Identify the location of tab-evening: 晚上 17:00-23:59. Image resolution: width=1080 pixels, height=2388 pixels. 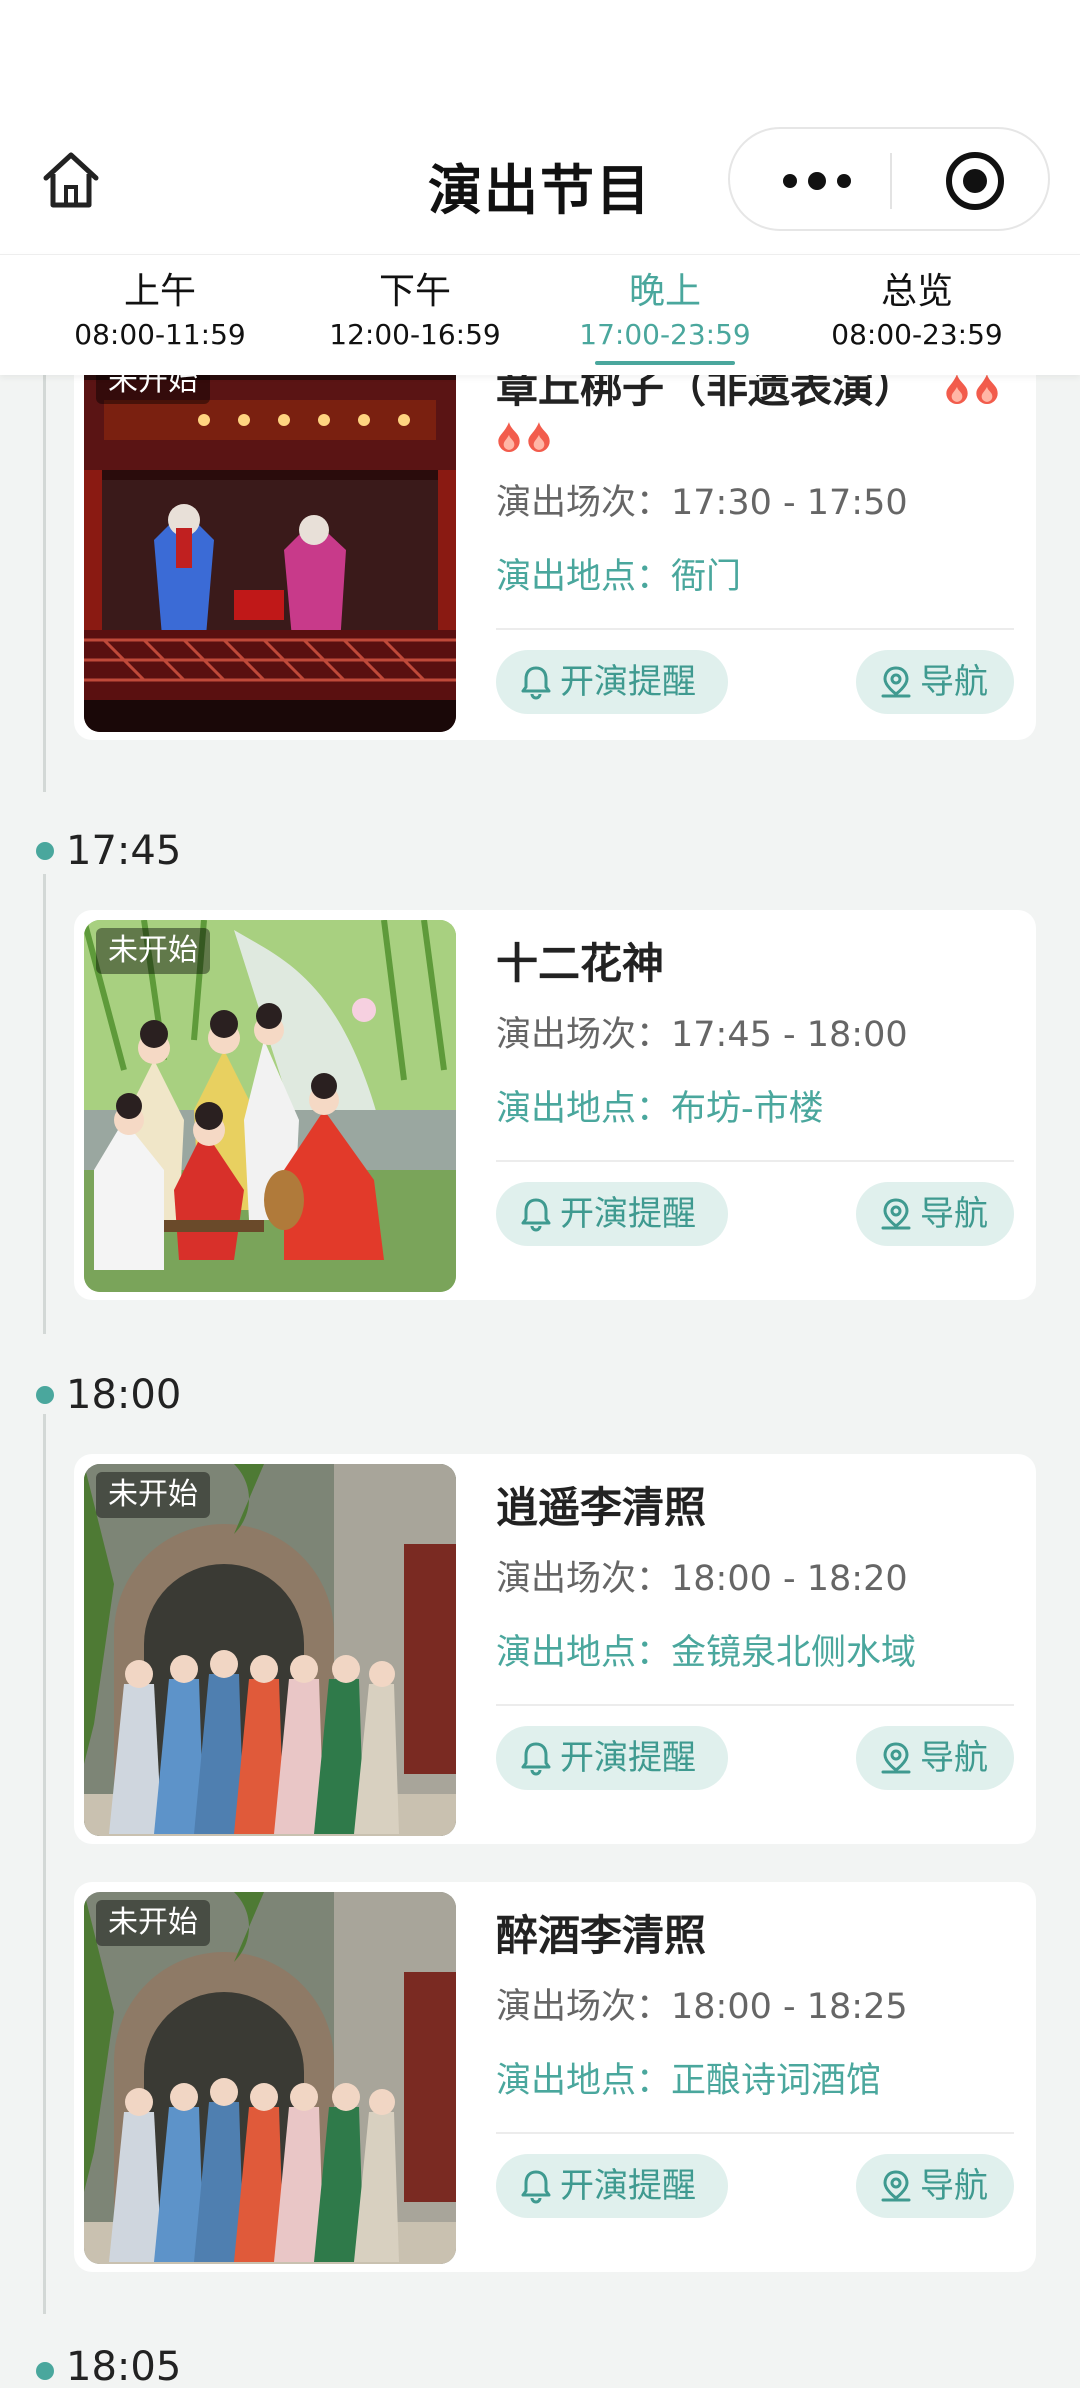
(665, 317).